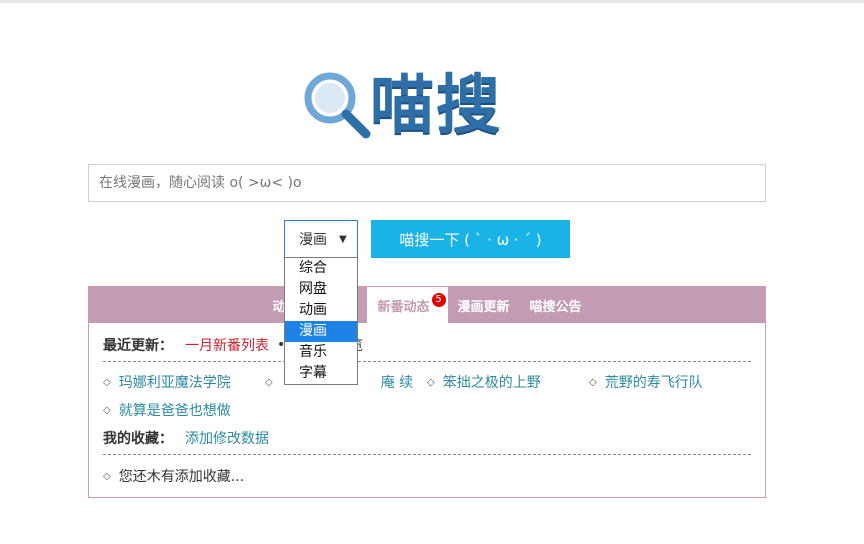  Describe the element at coordinates (321, 352) in the screenshot. I see `option-music: 音乐` at that location.